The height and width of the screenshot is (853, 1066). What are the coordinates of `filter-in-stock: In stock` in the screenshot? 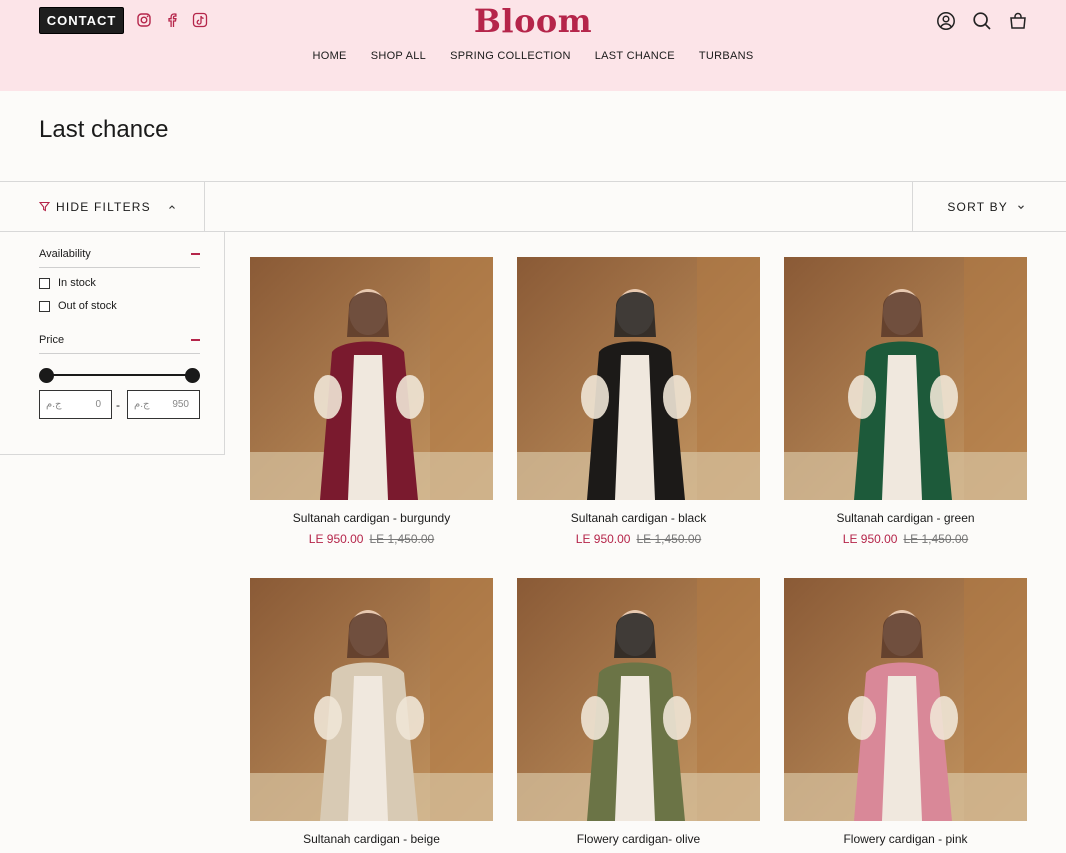 It's located at (67, 283).